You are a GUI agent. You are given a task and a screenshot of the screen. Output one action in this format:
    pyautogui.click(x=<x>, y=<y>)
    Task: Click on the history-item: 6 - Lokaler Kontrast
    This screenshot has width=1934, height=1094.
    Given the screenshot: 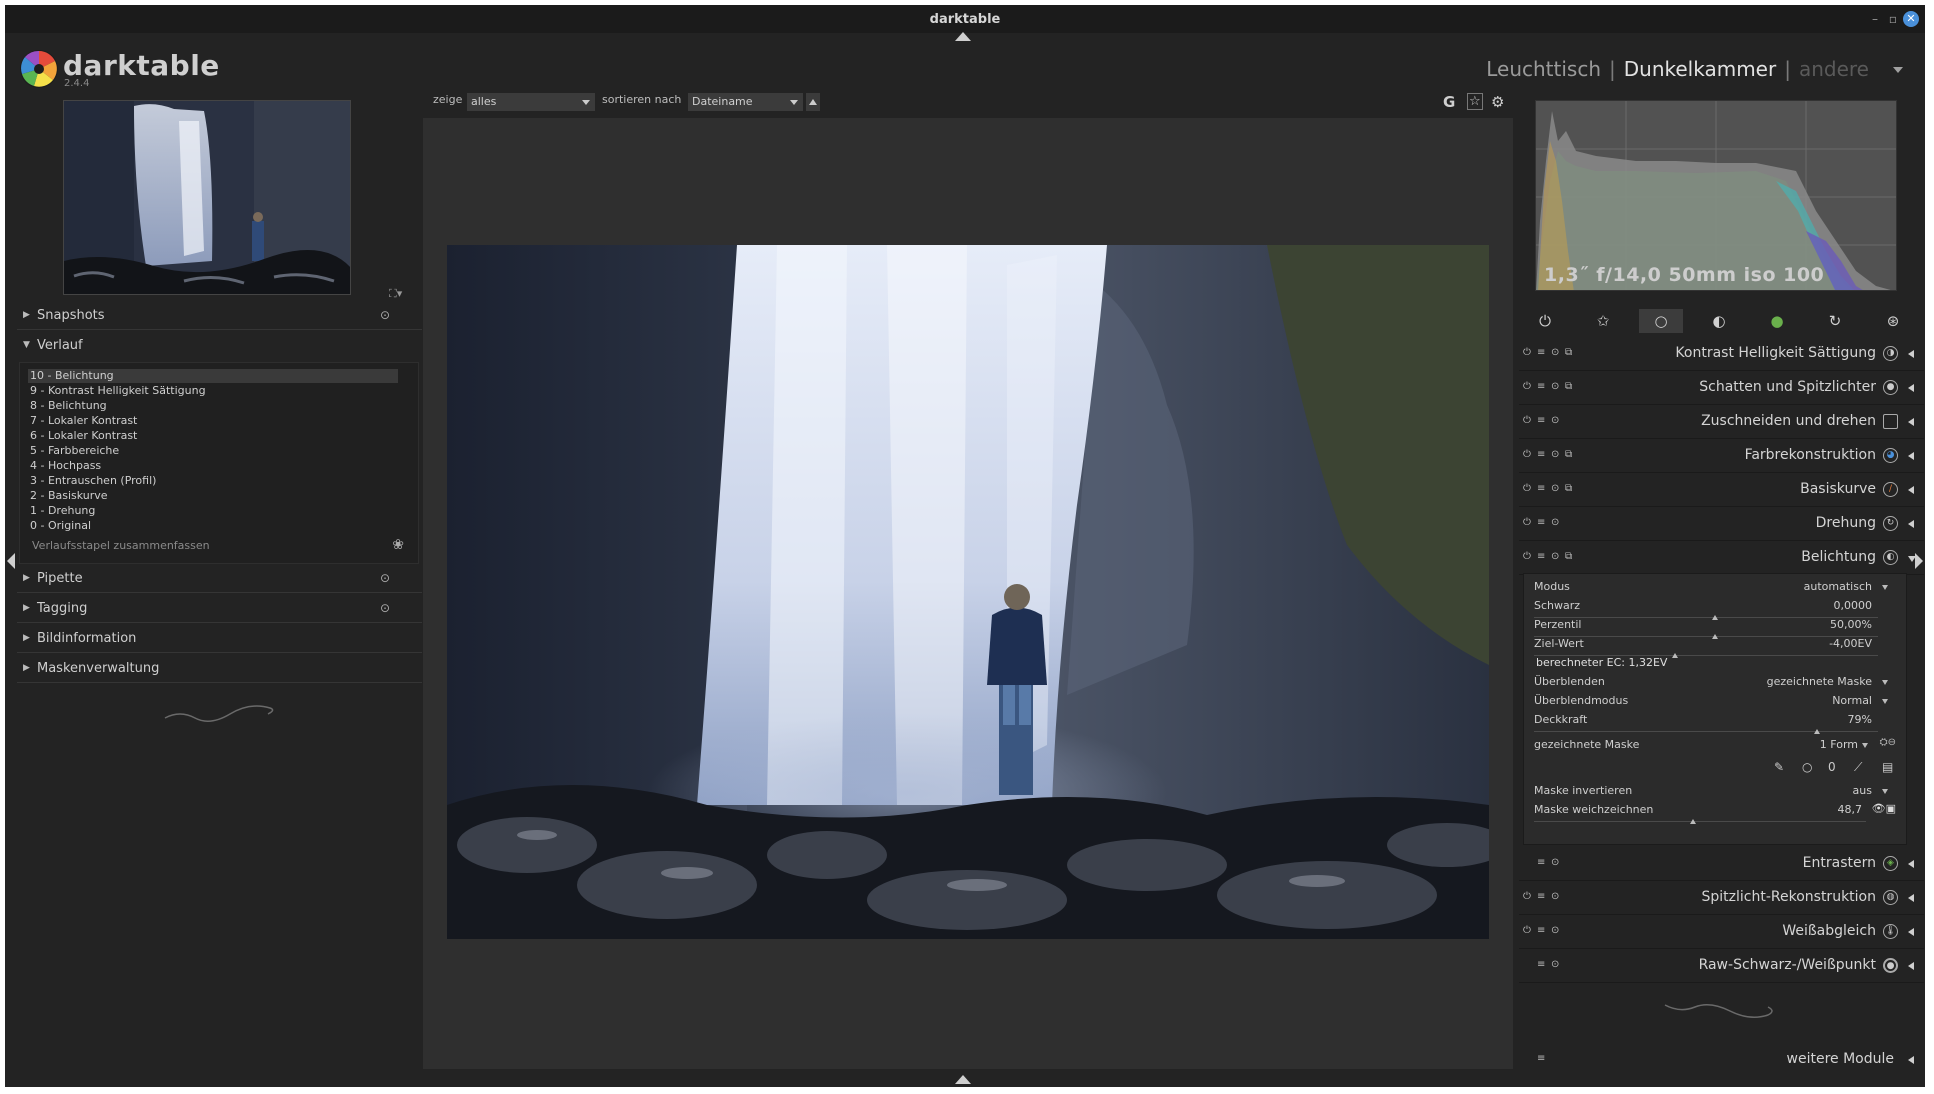 What is the action you would take?
    pyautogui.click(x=83, y=436)
    